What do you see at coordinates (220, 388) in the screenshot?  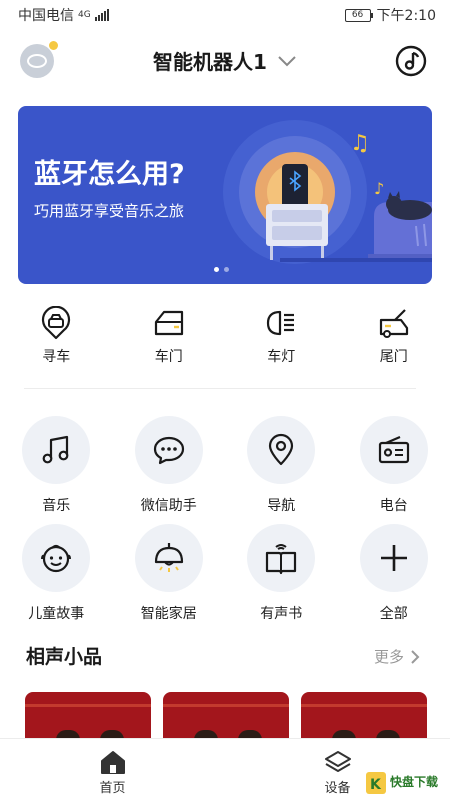 I see `divider` at bounding box center [220, 388].